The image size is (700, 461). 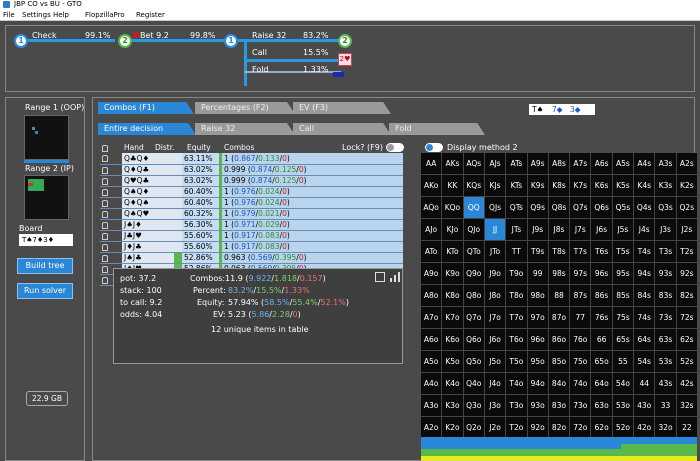 What do you see at coordinates (452, 317) in the screenshot?
I see `grid-cell: K7o` at bounding box center [452, 317].